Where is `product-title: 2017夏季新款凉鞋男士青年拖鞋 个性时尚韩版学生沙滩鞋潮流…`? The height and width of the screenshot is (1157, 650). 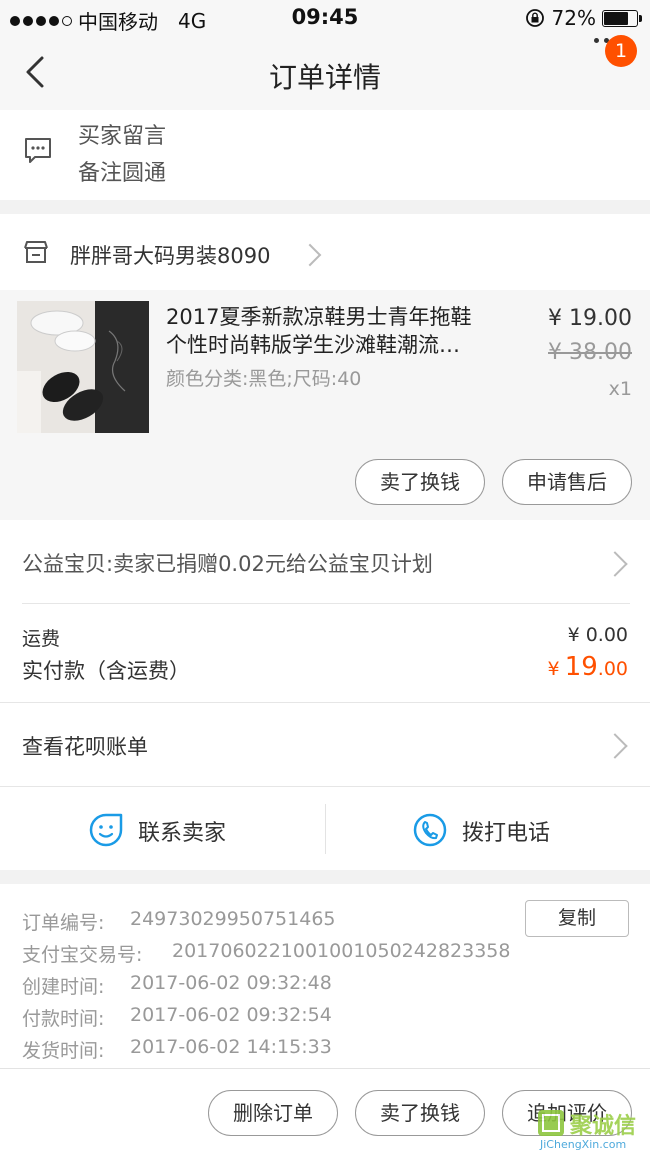 product-title: 2017夏季新款凉鞋男士青年拖鞋 个性时尚韩版学生沙滩鞋潮流… is located at coordinates (318, 331).